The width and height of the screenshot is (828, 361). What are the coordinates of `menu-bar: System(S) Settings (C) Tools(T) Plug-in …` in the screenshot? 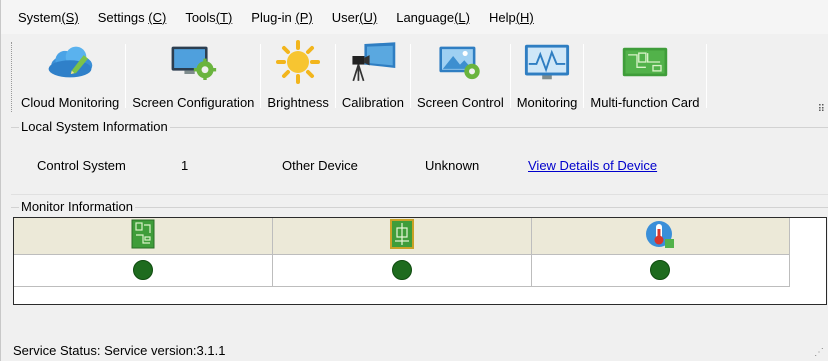 It's located at (414, 17).